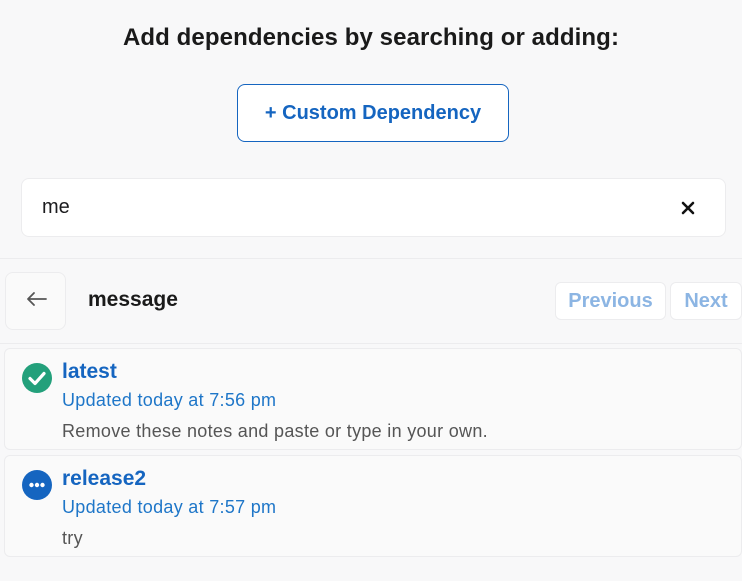 The width and height of the screenshot is (742, 581). What do you see at coordinates (169, 507) in the screenshot?
I see `version-updated-time: Updated today at 7:57 pm` at bounding box center [169, 507].